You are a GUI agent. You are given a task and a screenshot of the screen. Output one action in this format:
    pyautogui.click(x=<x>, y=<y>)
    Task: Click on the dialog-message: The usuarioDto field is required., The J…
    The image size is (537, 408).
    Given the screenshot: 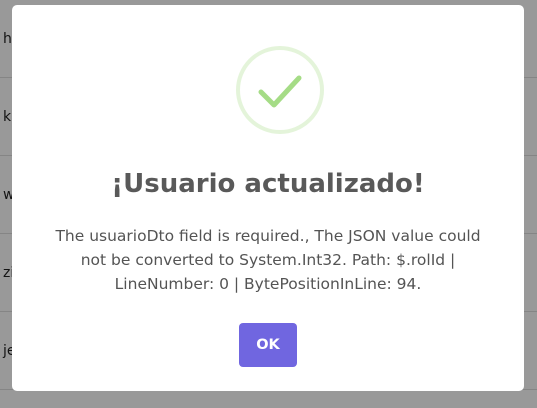 What is the action you would take?
    pyautogui.click(x=268, y=260)
    